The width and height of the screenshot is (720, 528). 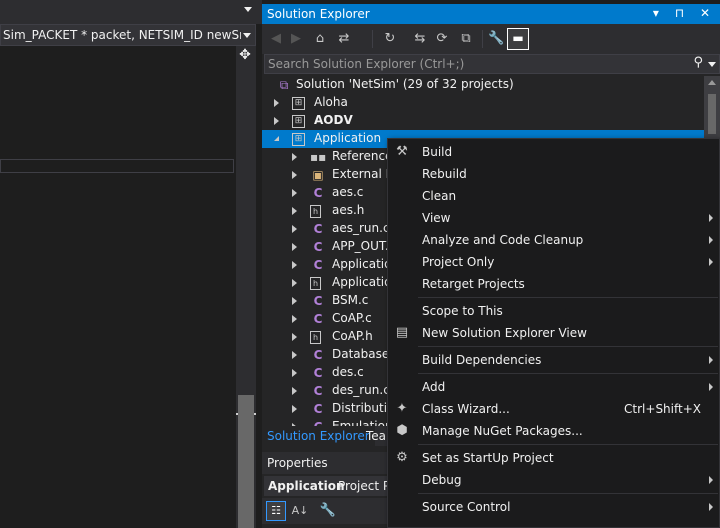 I want to click on menu-item-class-wizard: ✦ Class Wizard... Ctrl+Shift+X, so click(x=554, y=409).